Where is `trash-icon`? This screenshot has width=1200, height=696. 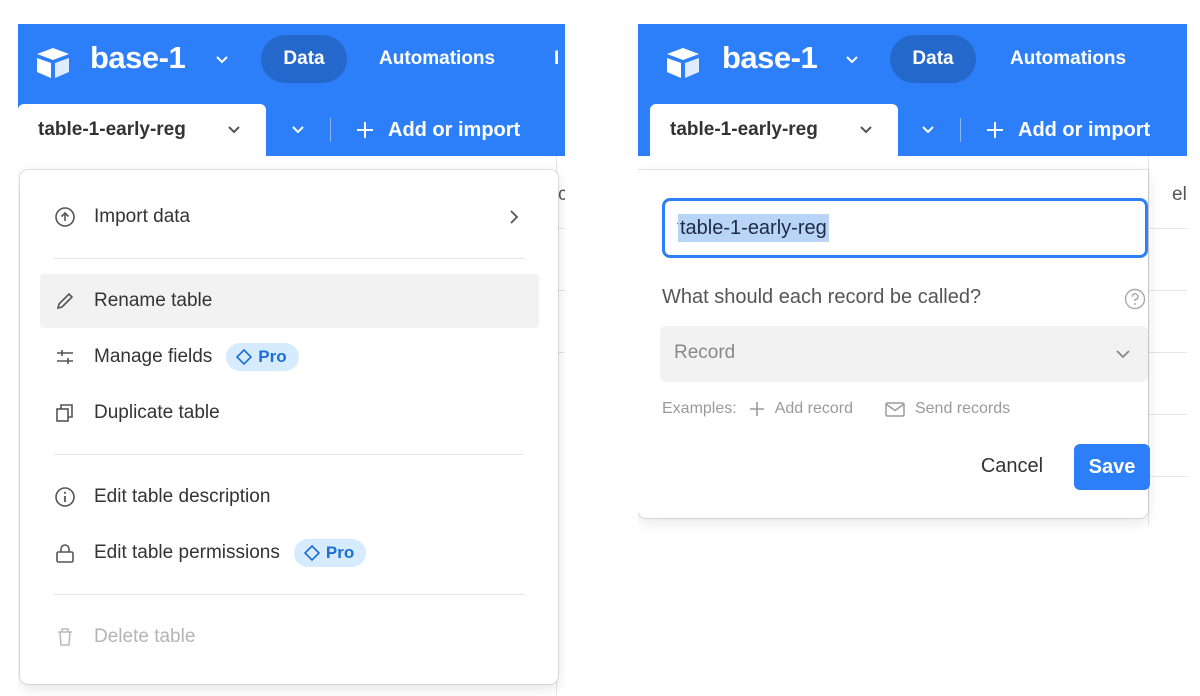 trash-icon is located at coordinates (65, 637).